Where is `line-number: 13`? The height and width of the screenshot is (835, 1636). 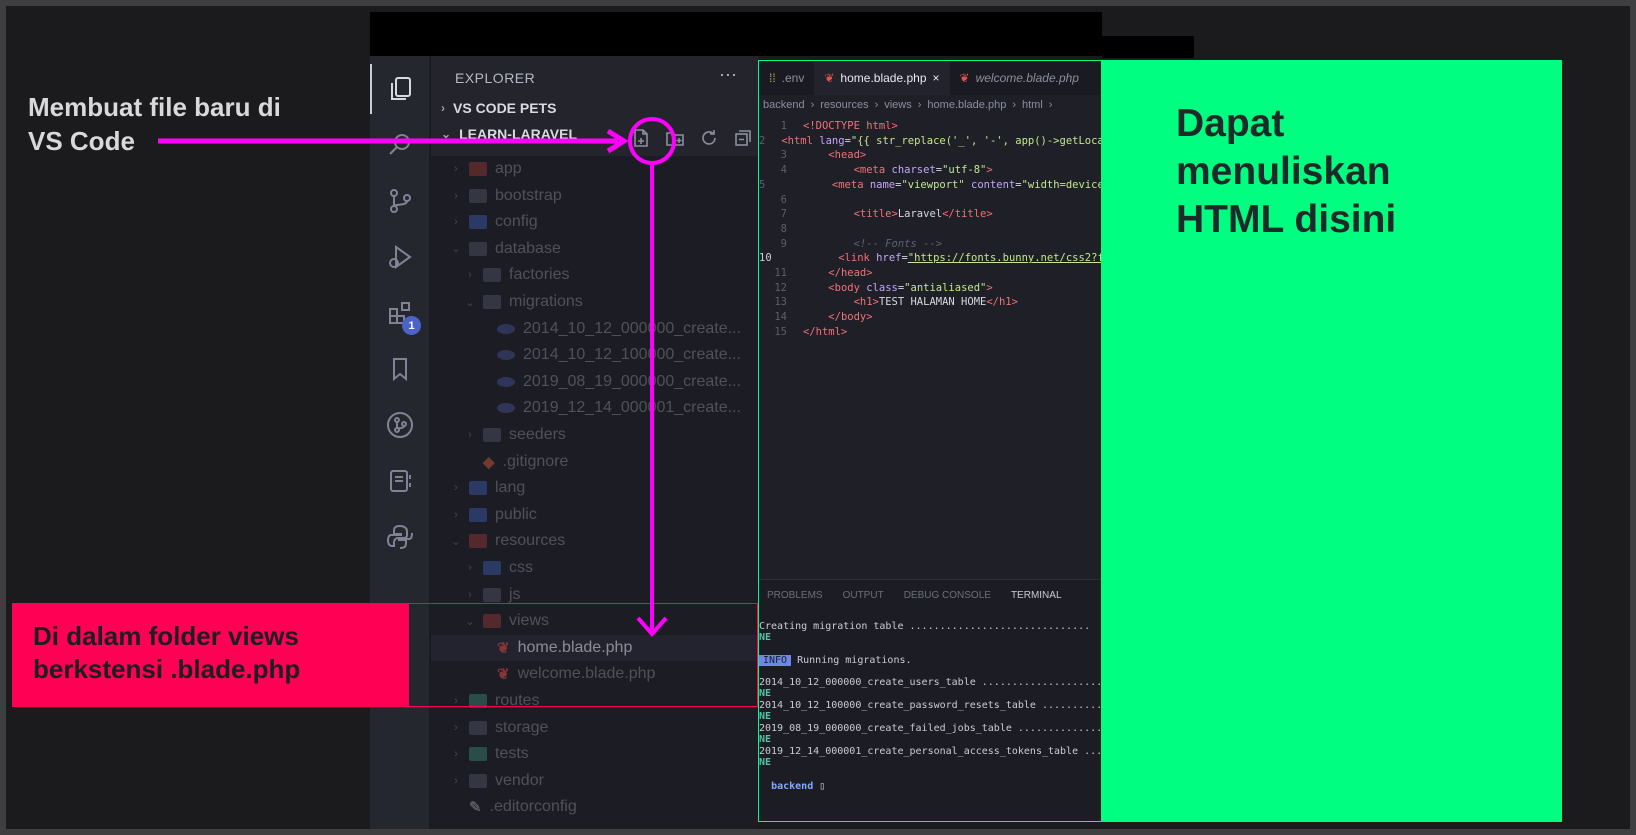
line-number: 13 is located at coordinates (780, 302).